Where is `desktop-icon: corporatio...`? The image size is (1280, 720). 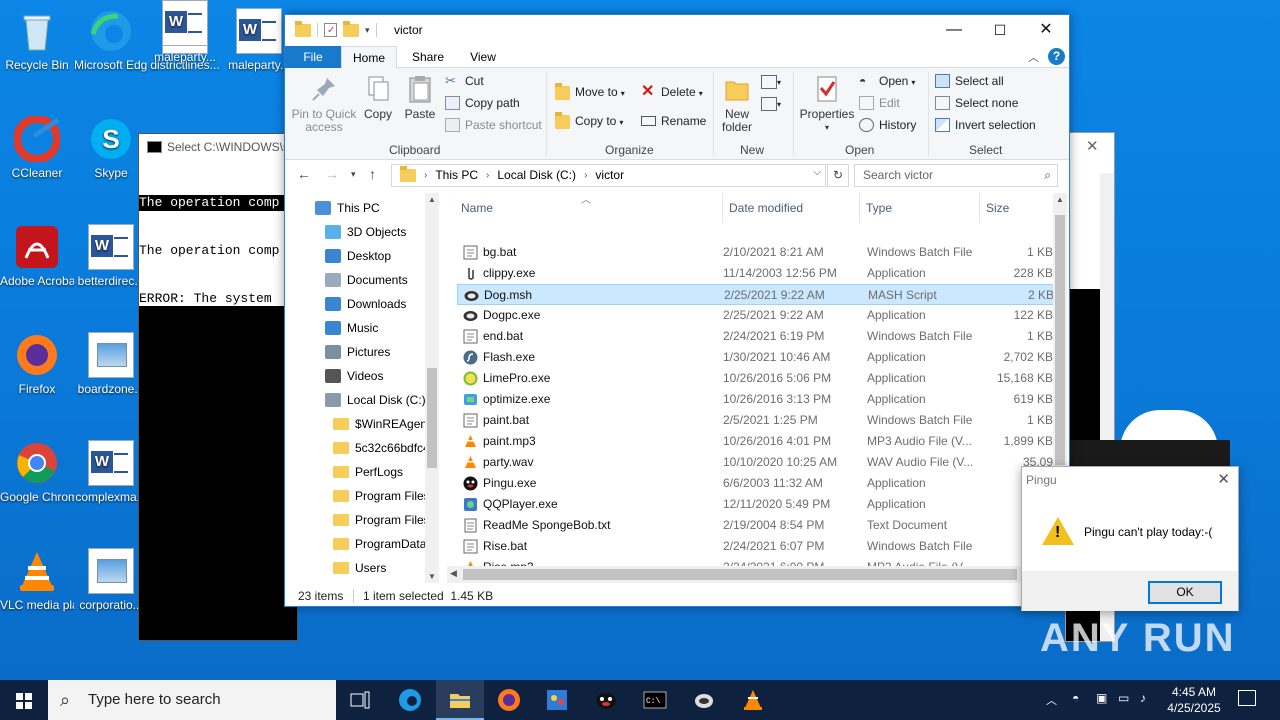
desktop-icon: corporatio... is located at coordinates (111, 580).